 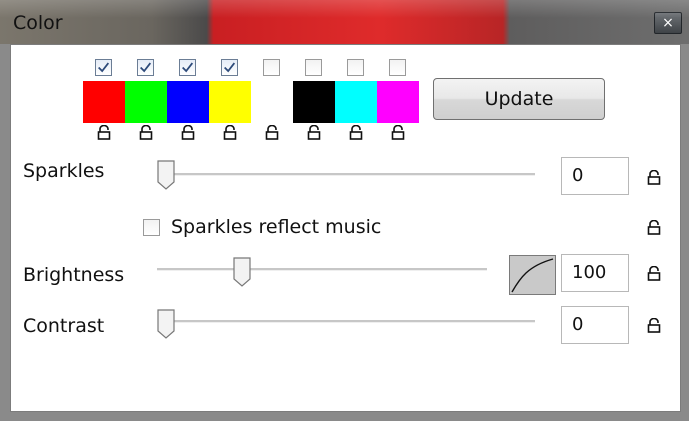 I want to click on contrast-label: Contrast, so click(x=64, y=326).